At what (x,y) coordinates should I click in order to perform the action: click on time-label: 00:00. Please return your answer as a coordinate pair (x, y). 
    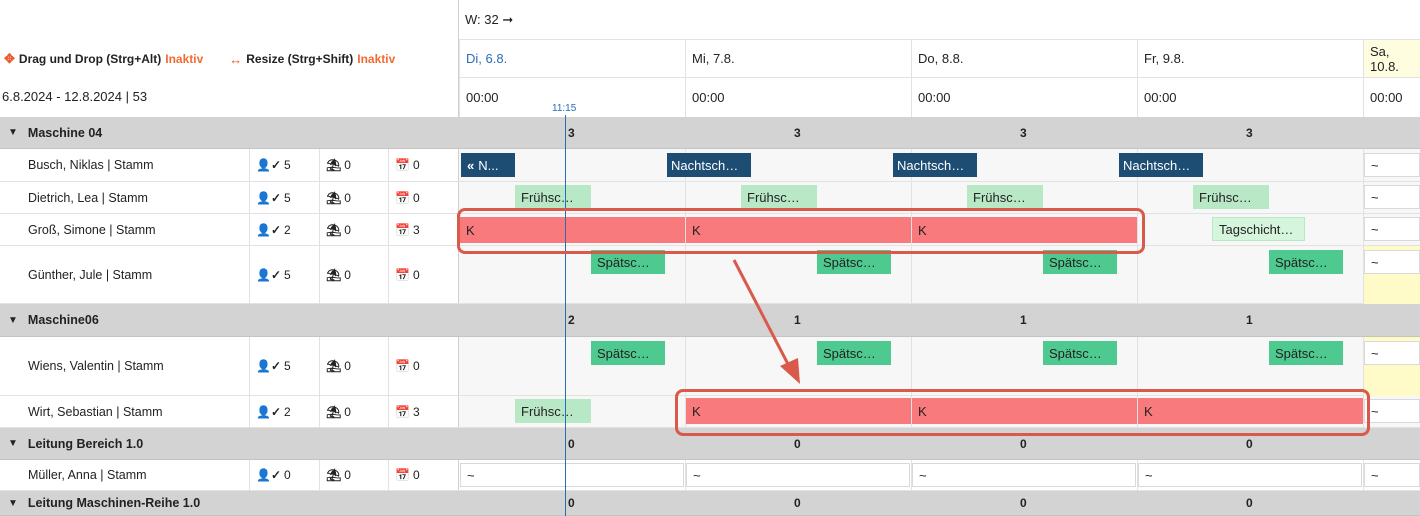
    Looking at the image, I should click on (708, 97).